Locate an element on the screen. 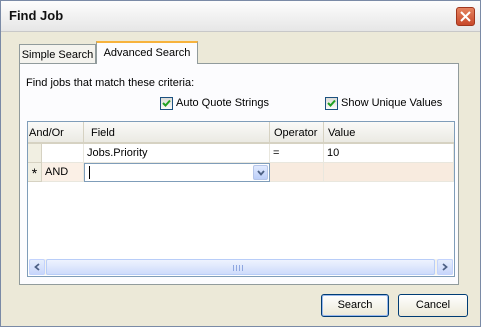  field-dropdown-button is located at coordinates (260, 172).